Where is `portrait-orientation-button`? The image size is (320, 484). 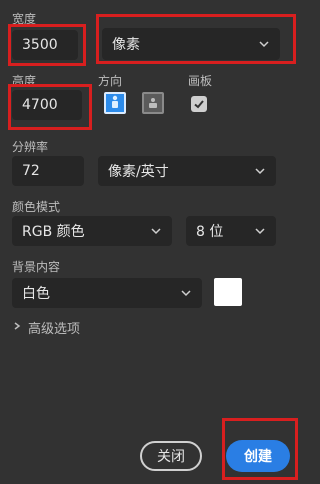
portrait-orientation-button is located at coordinates (115, 103).